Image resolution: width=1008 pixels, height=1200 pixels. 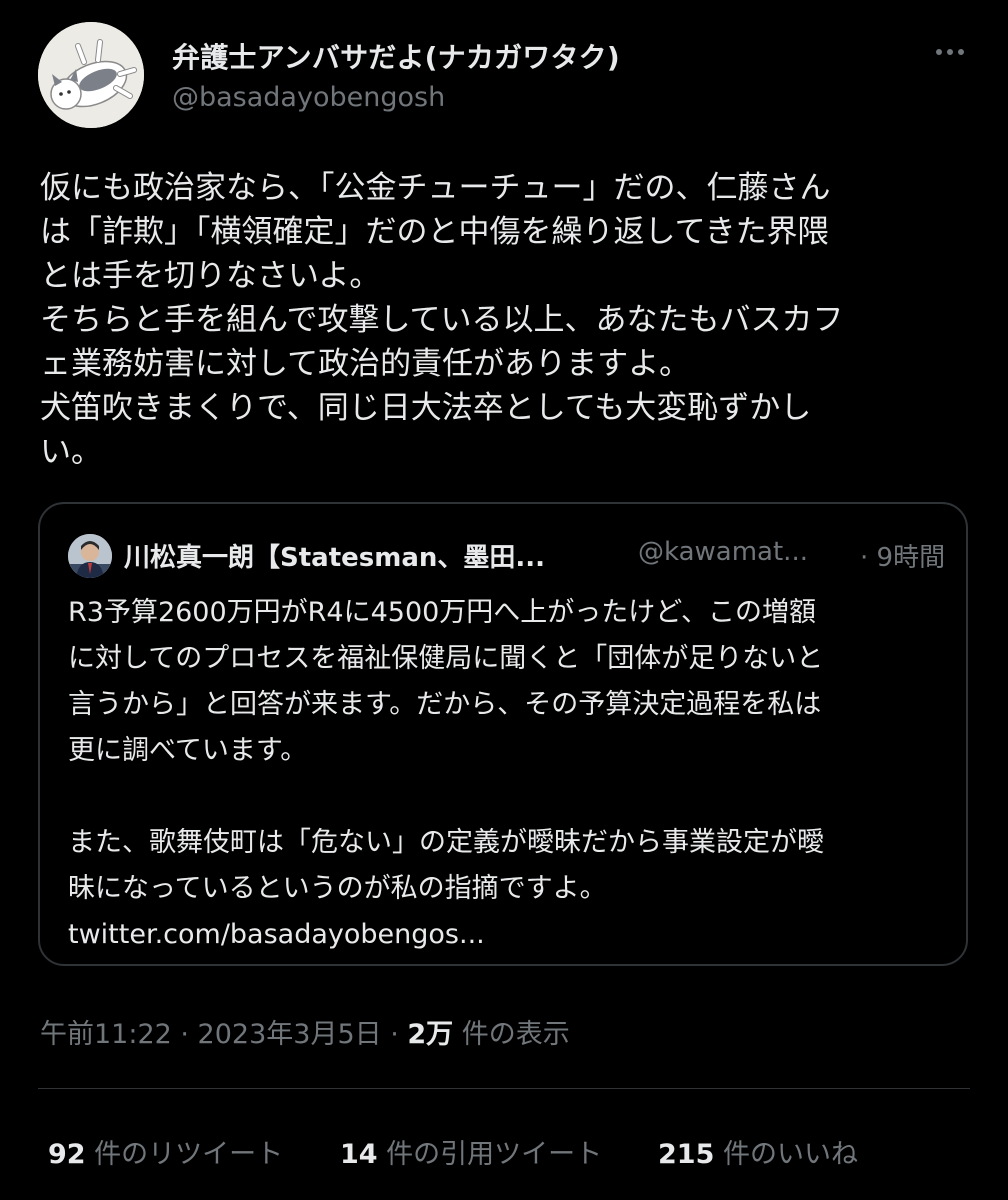 I want to click on cat-avatar-image, so click(x=91, y=75).